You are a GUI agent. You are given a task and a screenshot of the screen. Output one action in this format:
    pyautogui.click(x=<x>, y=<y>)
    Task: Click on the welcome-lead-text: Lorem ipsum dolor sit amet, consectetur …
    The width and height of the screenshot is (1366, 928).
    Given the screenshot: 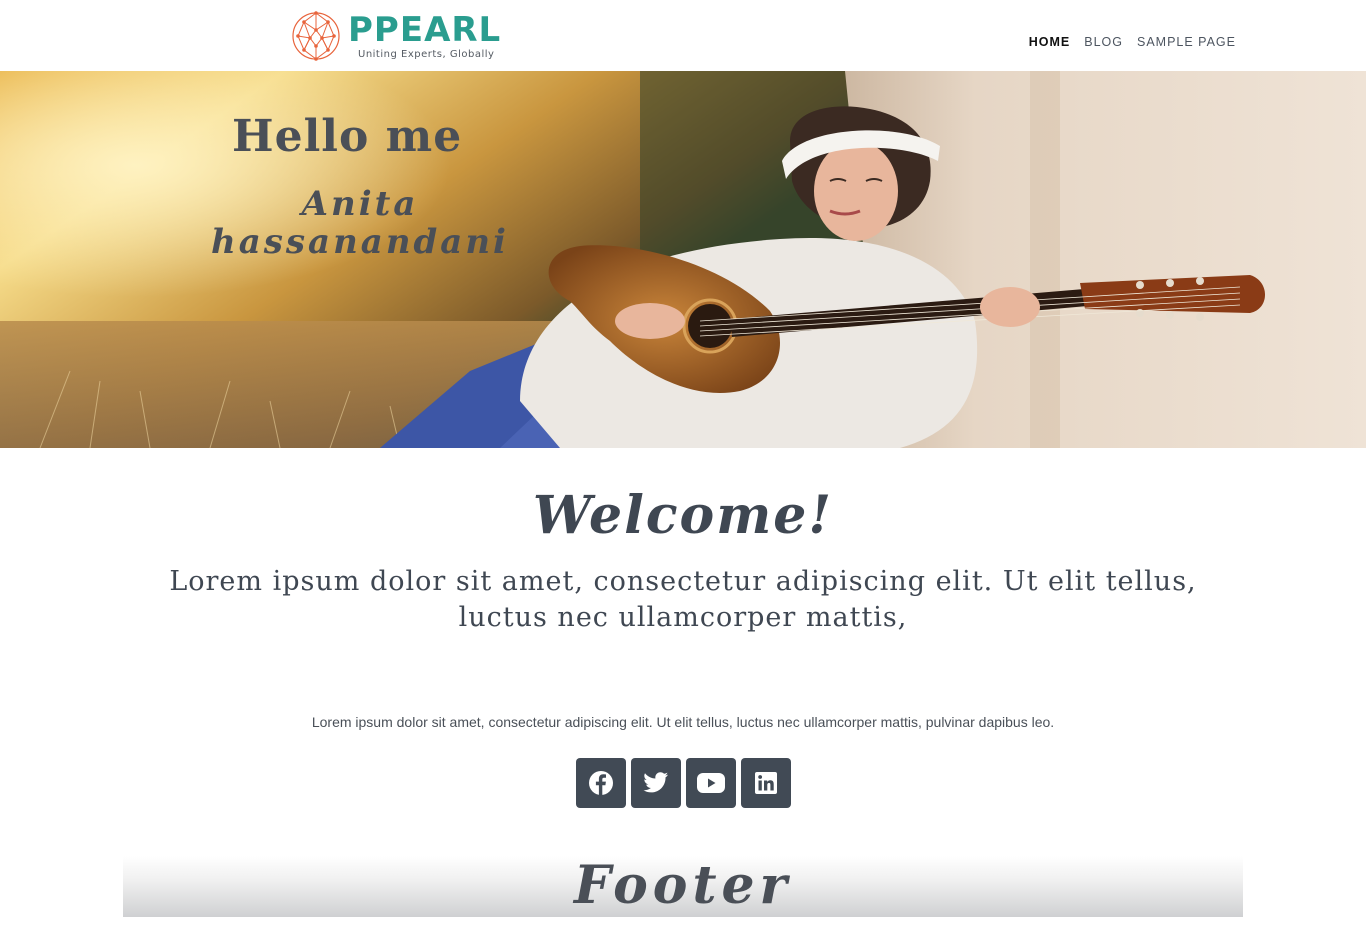 What is the action you would take?
    pyautogui.click(x=683, y=599)
    